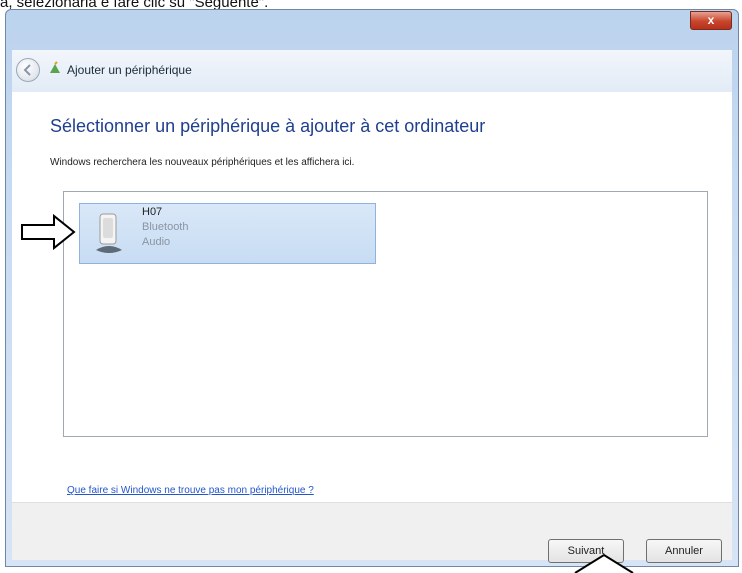 The width and height of the screenshot is (742, 573). I want to click on back-arrow-icon, so click(27, 70).